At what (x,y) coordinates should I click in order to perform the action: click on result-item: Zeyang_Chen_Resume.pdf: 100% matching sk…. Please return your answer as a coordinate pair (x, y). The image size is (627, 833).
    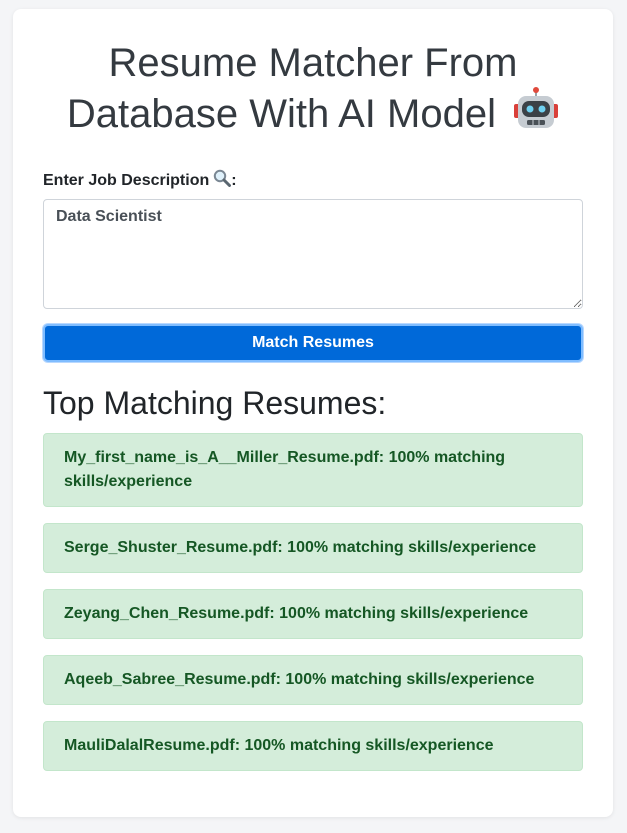
    Looking at the image, I should click on (313, 614).